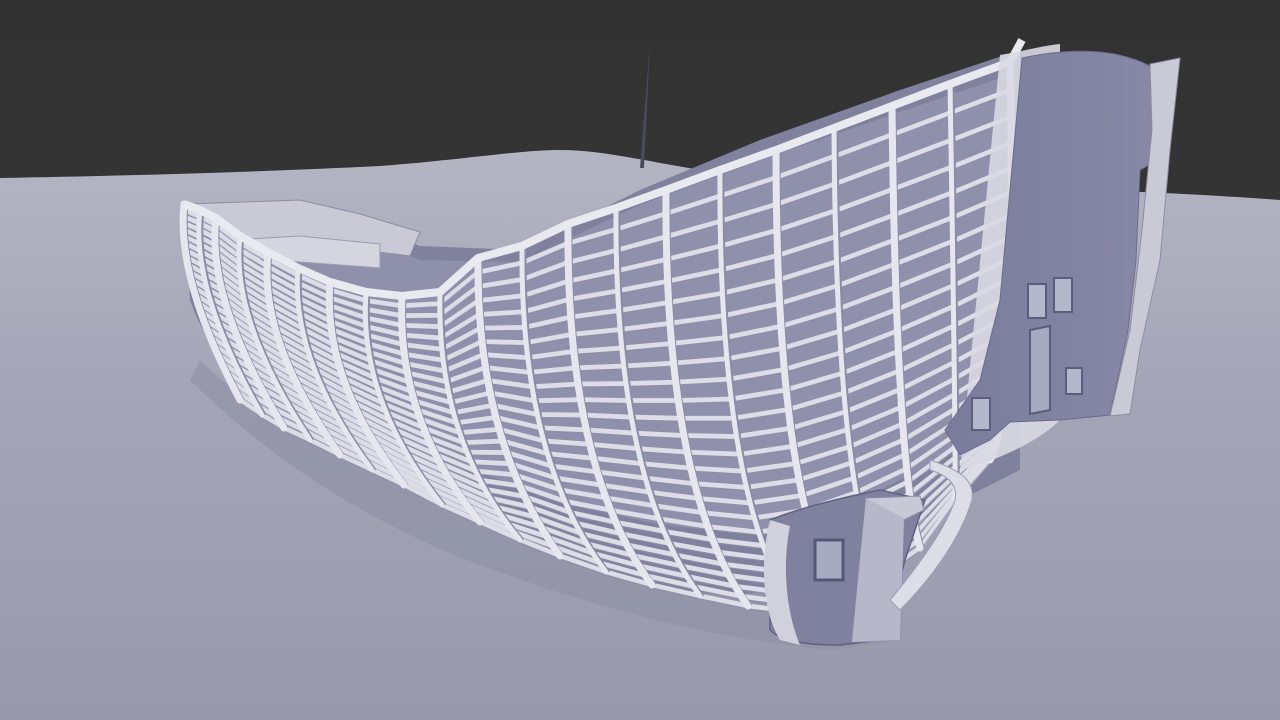 This screenshot has width=1280, height=720. I want to click on lower-window, so click(829, 560).